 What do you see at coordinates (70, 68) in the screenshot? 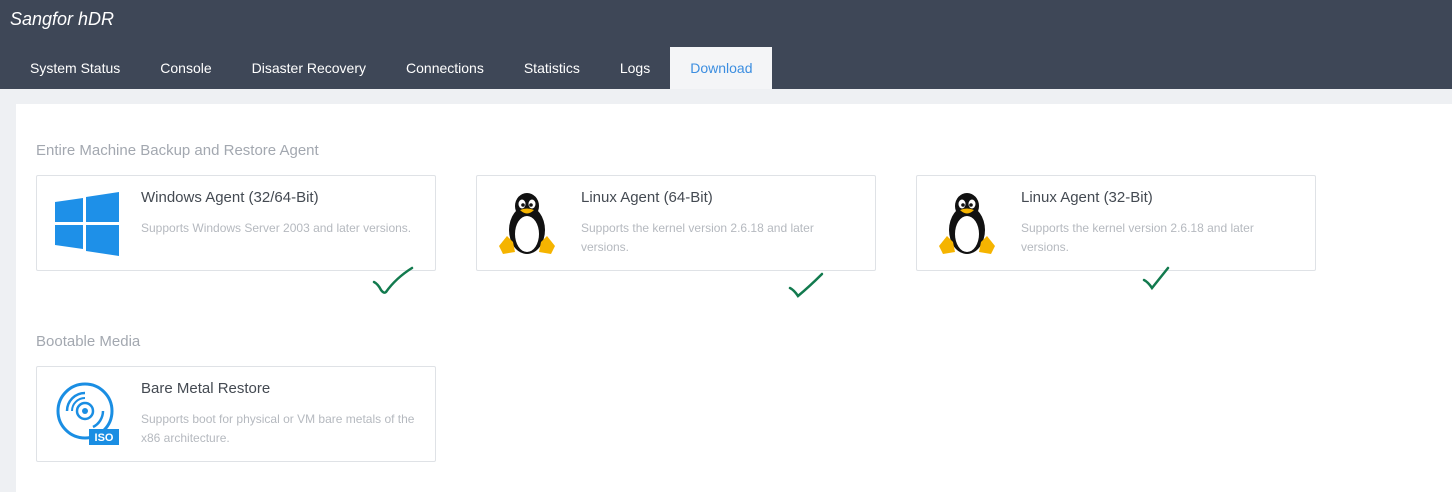
I see `tab-system-status: System Status` at bounding box center [70, 68].